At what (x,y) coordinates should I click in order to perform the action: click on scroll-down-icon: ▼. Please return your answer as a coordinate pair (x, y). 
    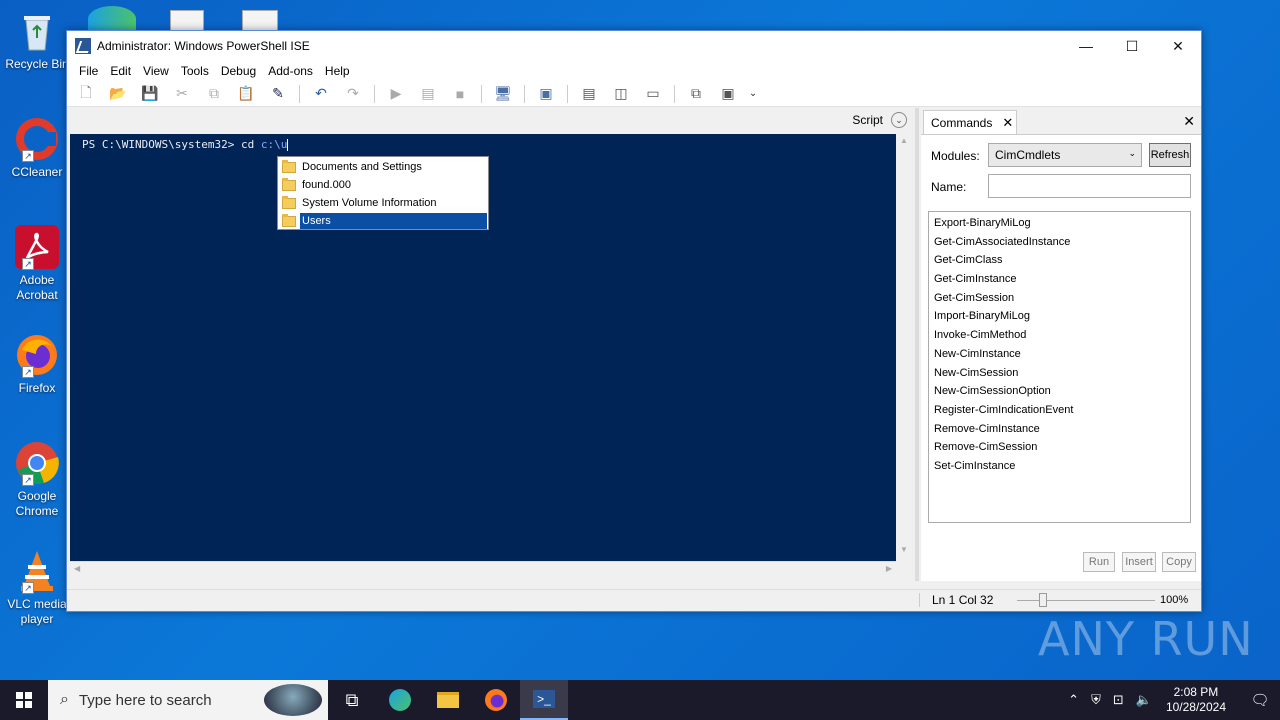
    Looking at the image, I should click on (904, 552).